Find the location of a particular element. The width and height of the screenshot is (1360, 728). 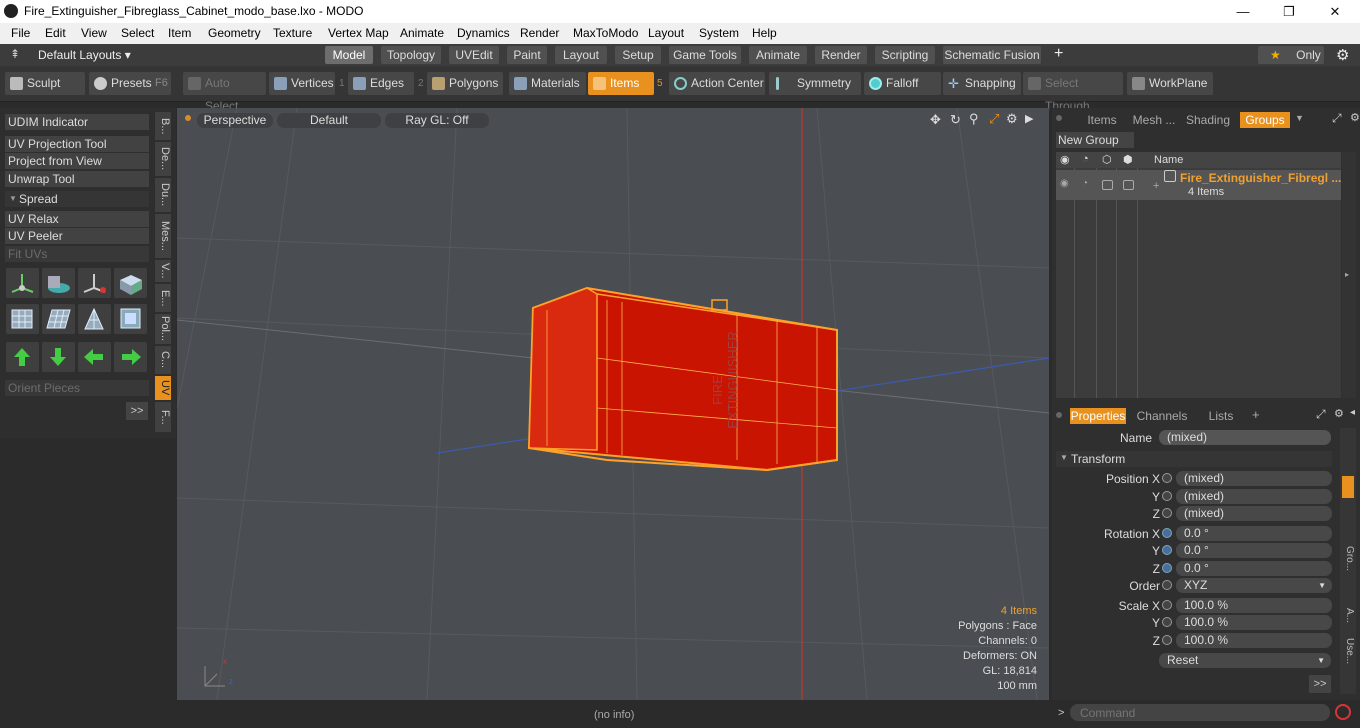

menu-dynamics: Dynamics is located at coordinates (483, 33).